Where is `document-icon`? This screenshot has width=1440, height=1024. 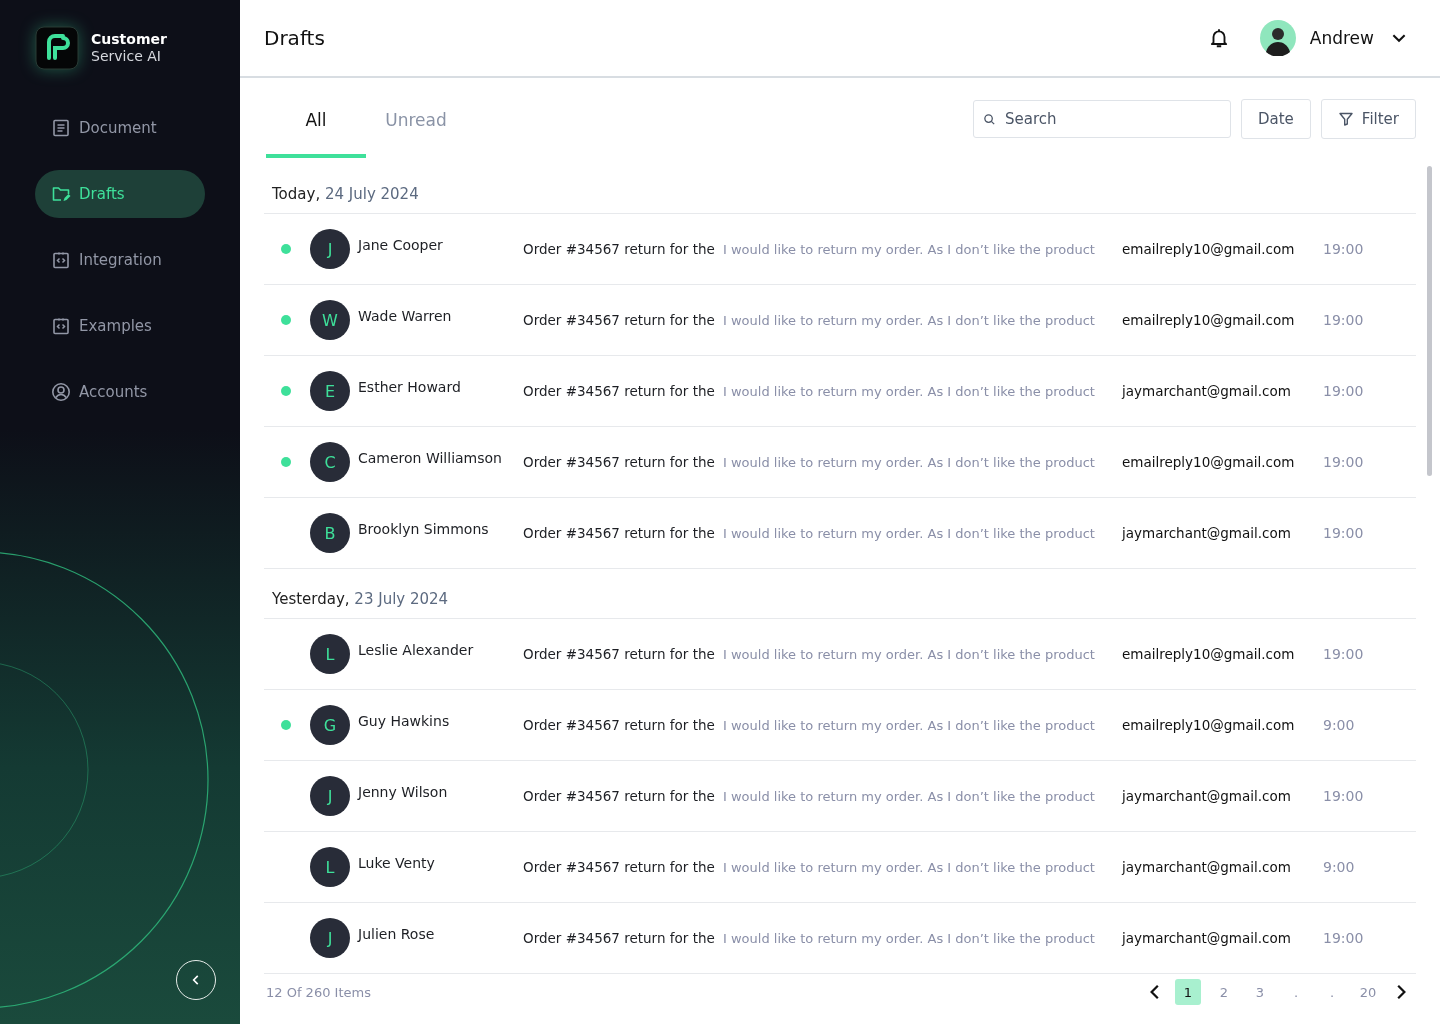
document-icon is located at coordinates (61, 128).